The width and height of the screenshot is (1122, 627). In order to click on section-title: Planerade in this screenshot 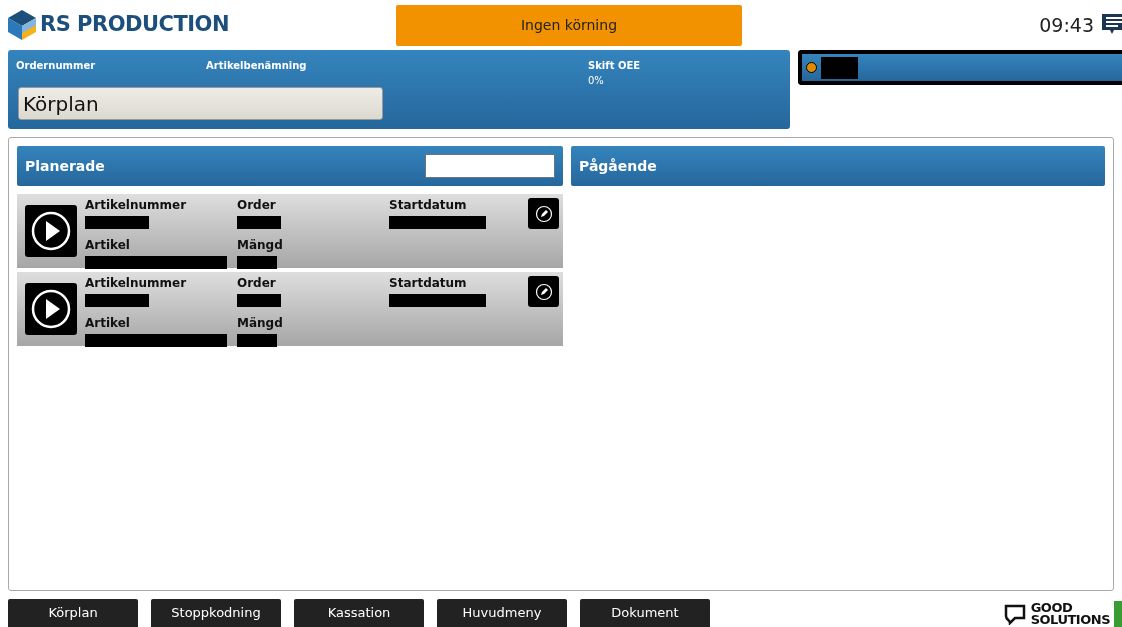, I will do `click(65, 166)`.